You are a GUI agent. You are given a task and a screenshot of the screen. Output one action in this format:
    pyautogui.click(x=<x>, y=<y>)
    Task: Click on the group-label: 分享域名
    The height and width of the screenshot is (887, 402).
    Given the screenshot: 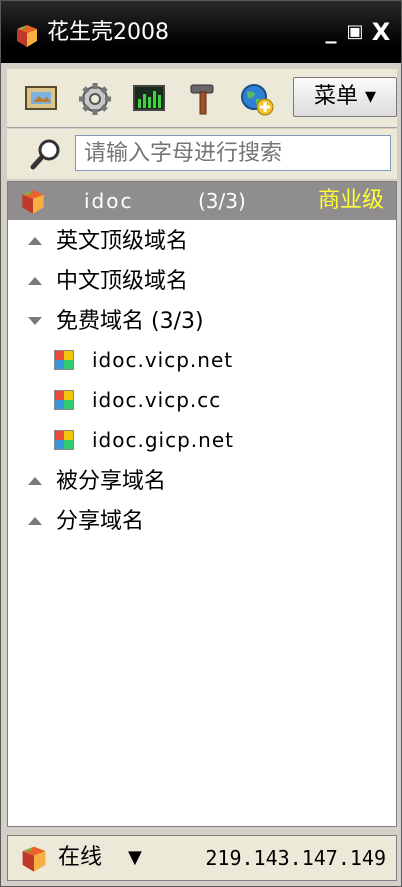 What is the action you would take?
    pyautogui.click(x=100, y=521)
    